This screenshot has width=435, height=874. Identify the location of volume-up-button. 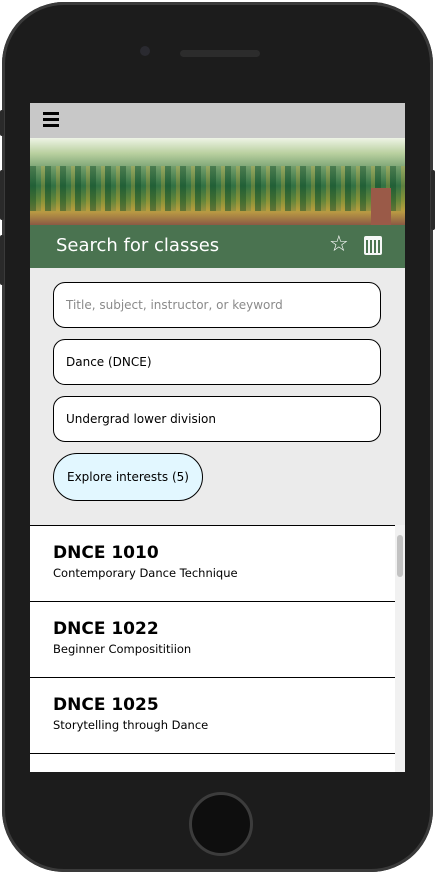
(2, 195).